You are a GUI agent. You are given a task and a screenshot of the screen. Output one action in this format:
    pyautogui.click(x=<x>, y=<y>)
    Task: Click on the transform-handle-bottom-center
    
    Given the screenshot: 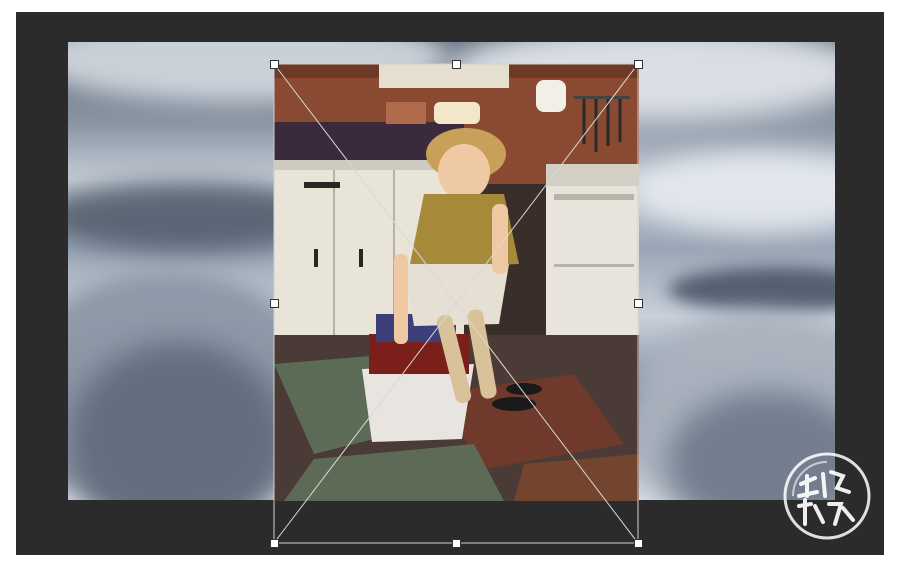 What is the action you would take?
    pyautogui.click(x=456, y=543)
    